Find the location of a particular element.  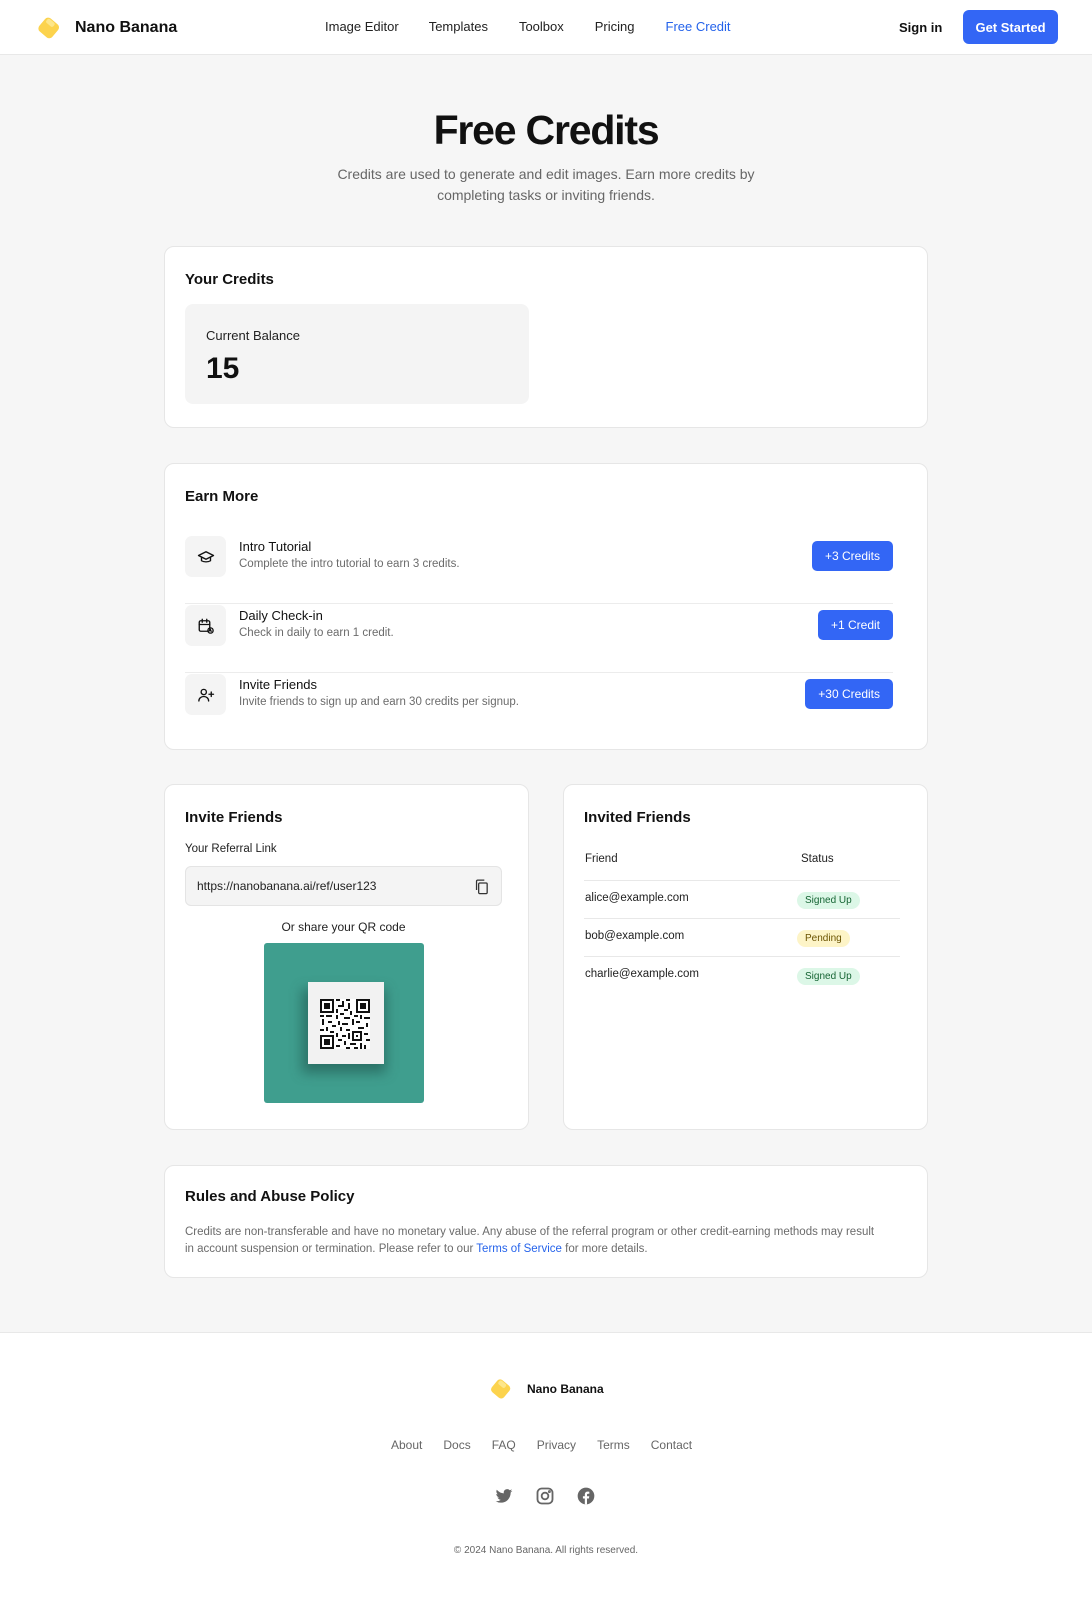

twitter-icon is located at coordinates (504, 1496).